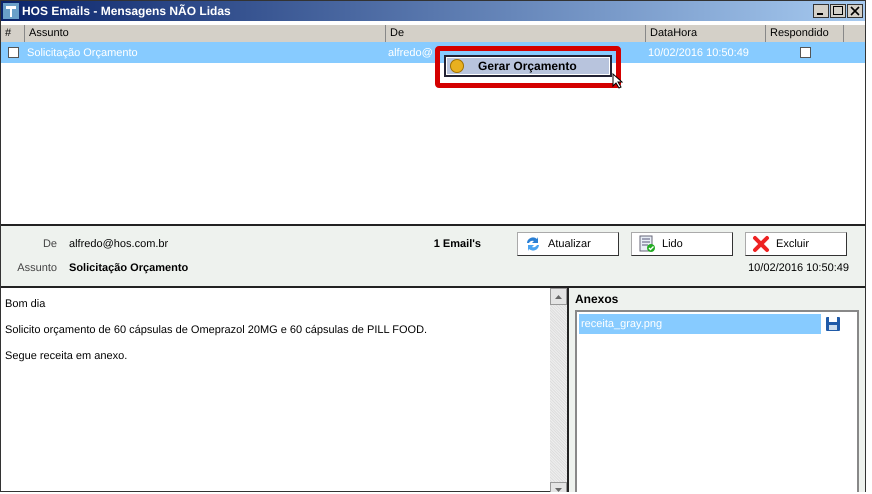  I want to click on delete-icon, so click(761, 244).